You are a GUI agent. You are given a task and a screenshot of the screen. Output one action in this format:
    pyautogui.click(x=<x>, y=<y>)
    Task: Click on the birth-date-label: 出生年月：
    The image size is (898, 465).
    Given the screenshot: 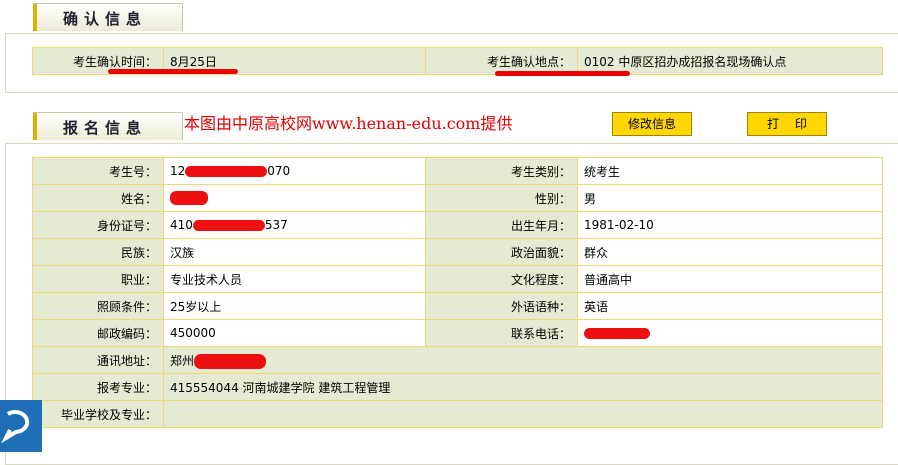 What is the action you would take?
    pyautogui.click(x=501, y=225)
    